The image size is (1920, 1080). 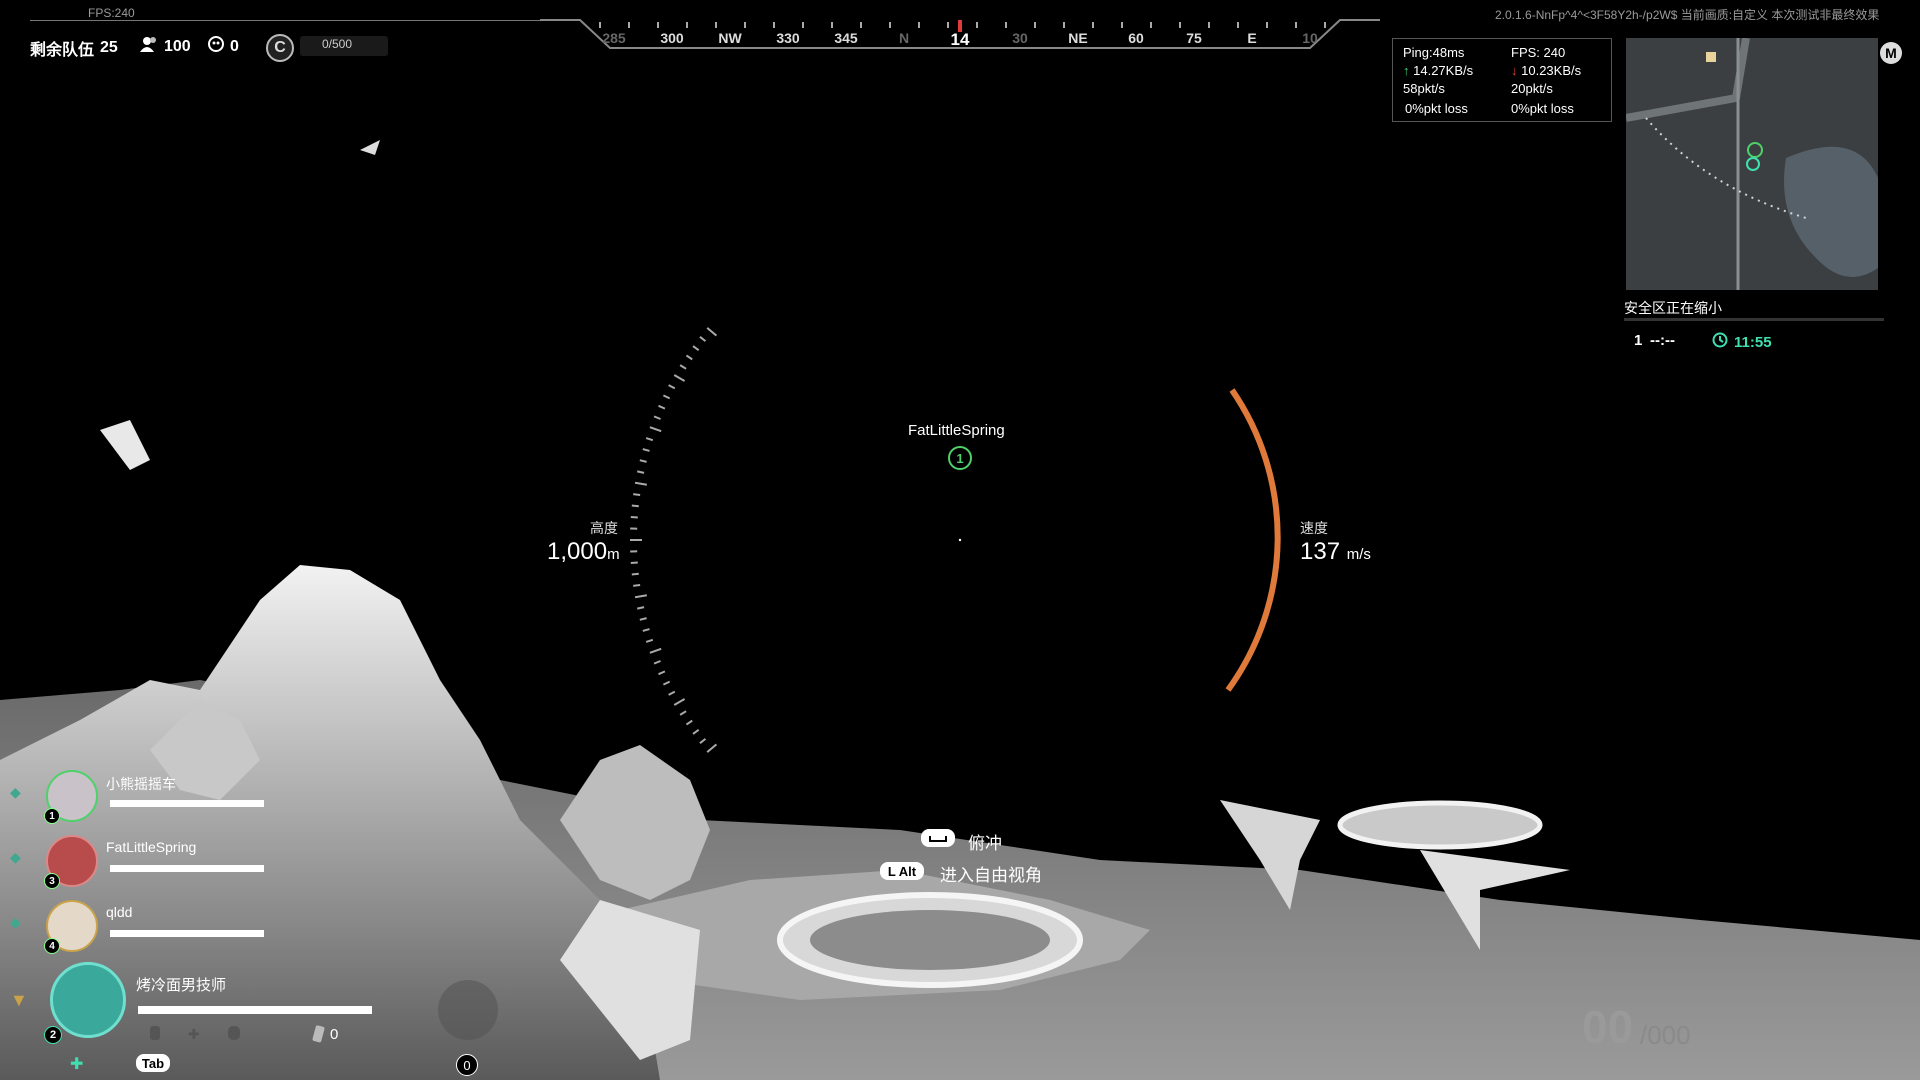 What do you see at coordinates (53, 1035) in the screenshot?
I see `self-number: 2` at bounding box center [53, 1035].